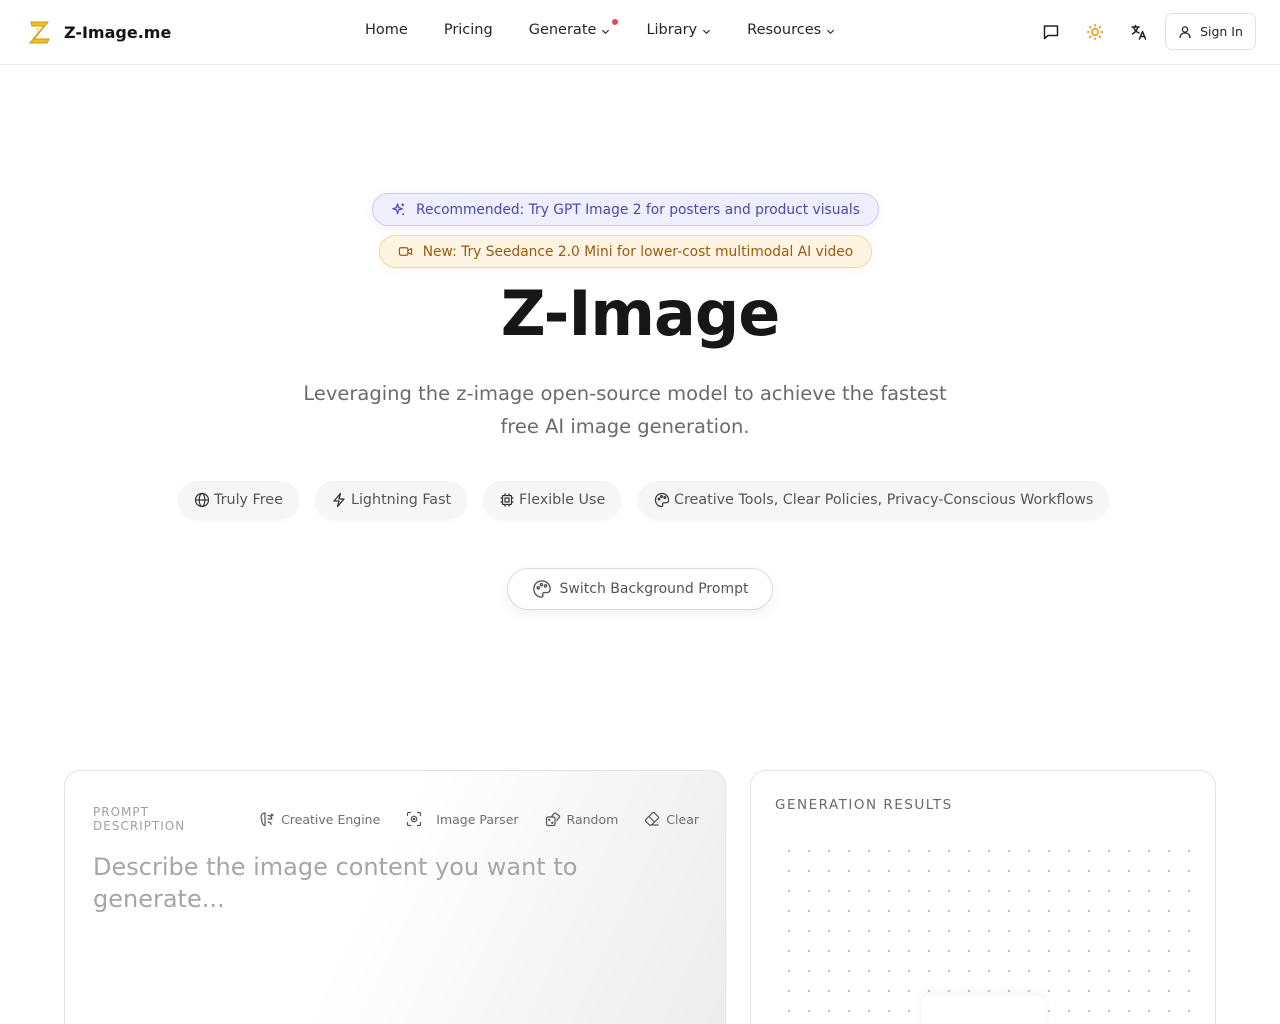 The height and width of the screenshot is (1024, 1280). I want to click on user-icon, so click(1185, 31).